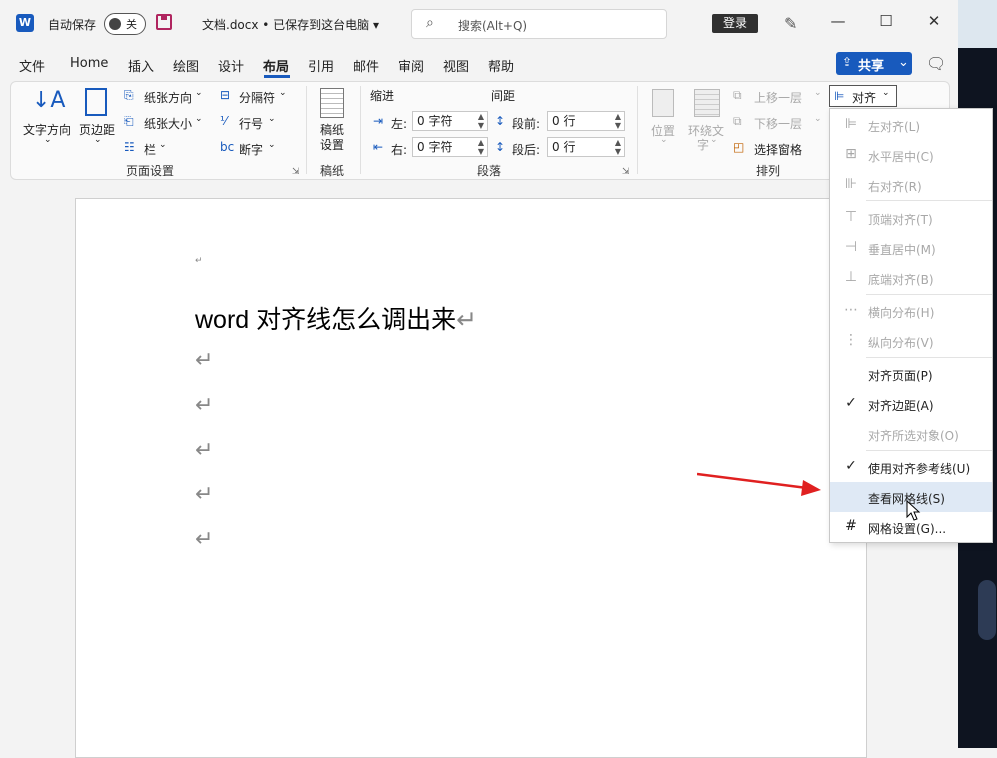  I want to click on tab-insert: 插入, so click(141, 65).